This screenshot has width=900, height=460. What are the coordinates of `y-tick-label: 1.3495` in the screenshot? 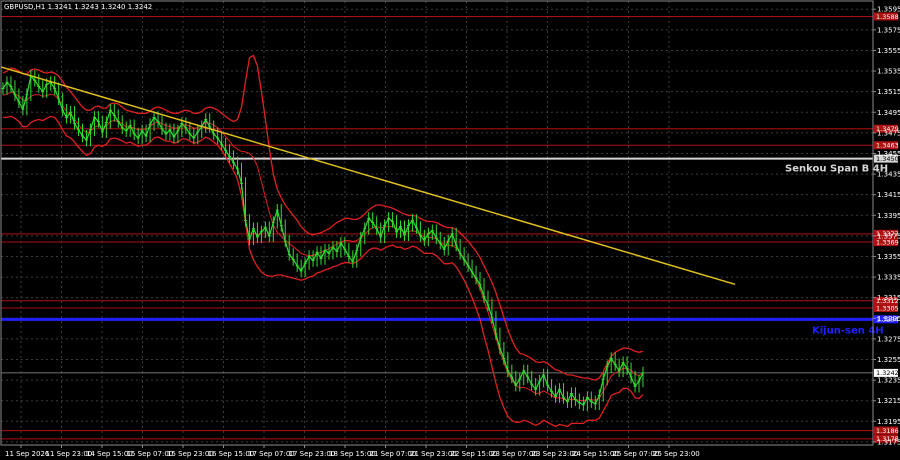 It's located at (888, 113).